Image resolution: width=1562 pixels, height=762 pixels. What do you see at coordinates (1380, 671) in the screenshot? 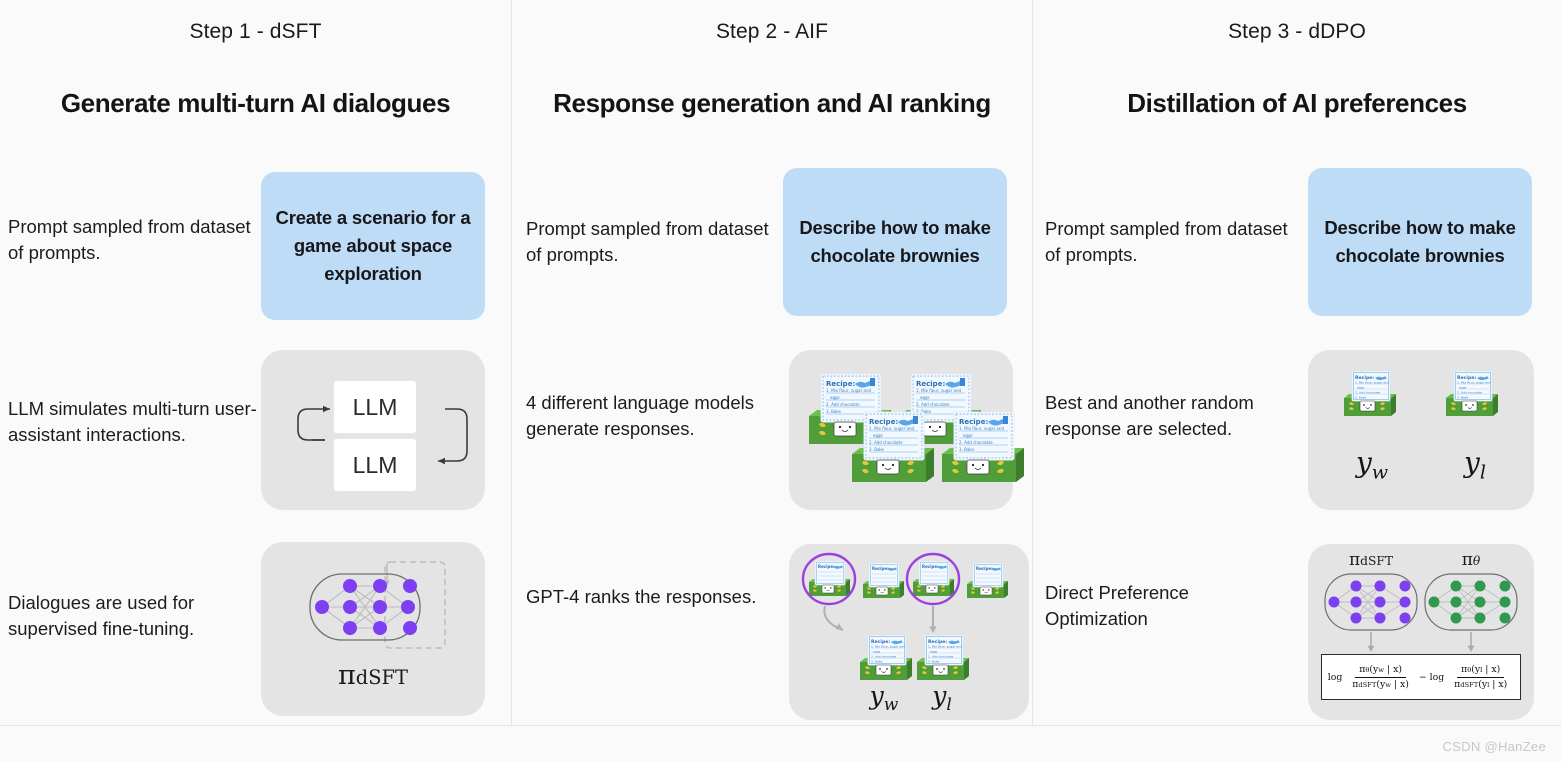
I see `fraction-1-numerator: πθ(yw | x)` at bounding box center [1380, 671].